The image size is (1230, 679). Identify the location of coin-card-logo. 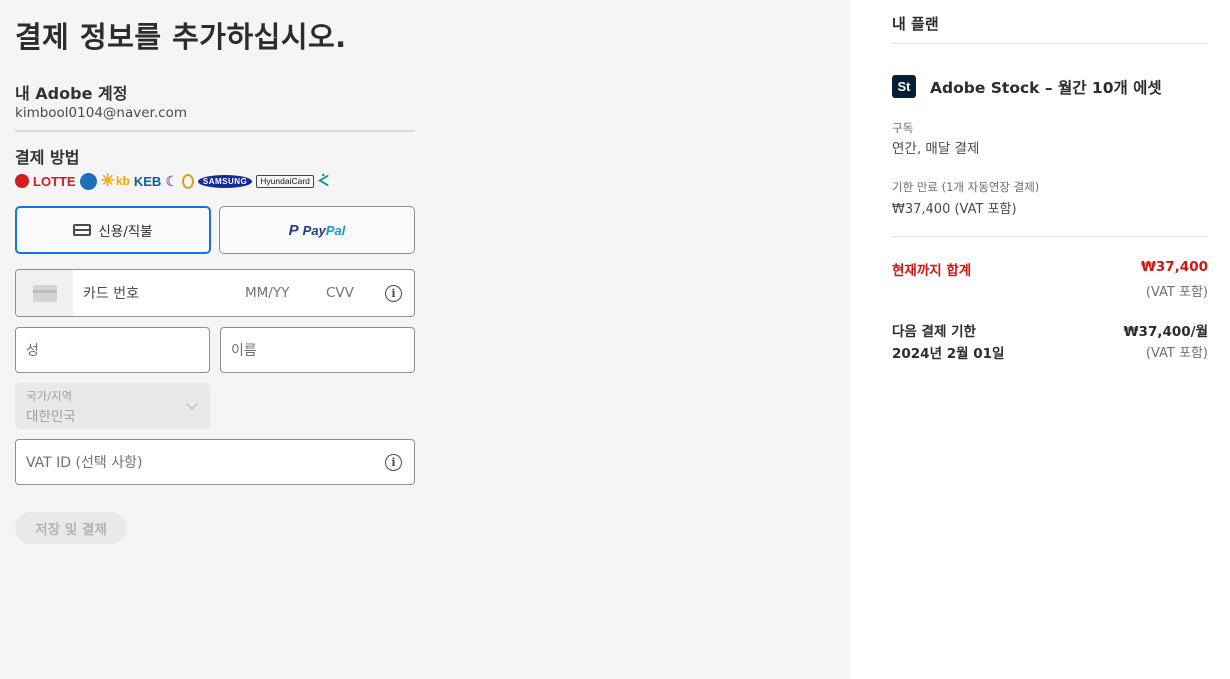
(187, 181).